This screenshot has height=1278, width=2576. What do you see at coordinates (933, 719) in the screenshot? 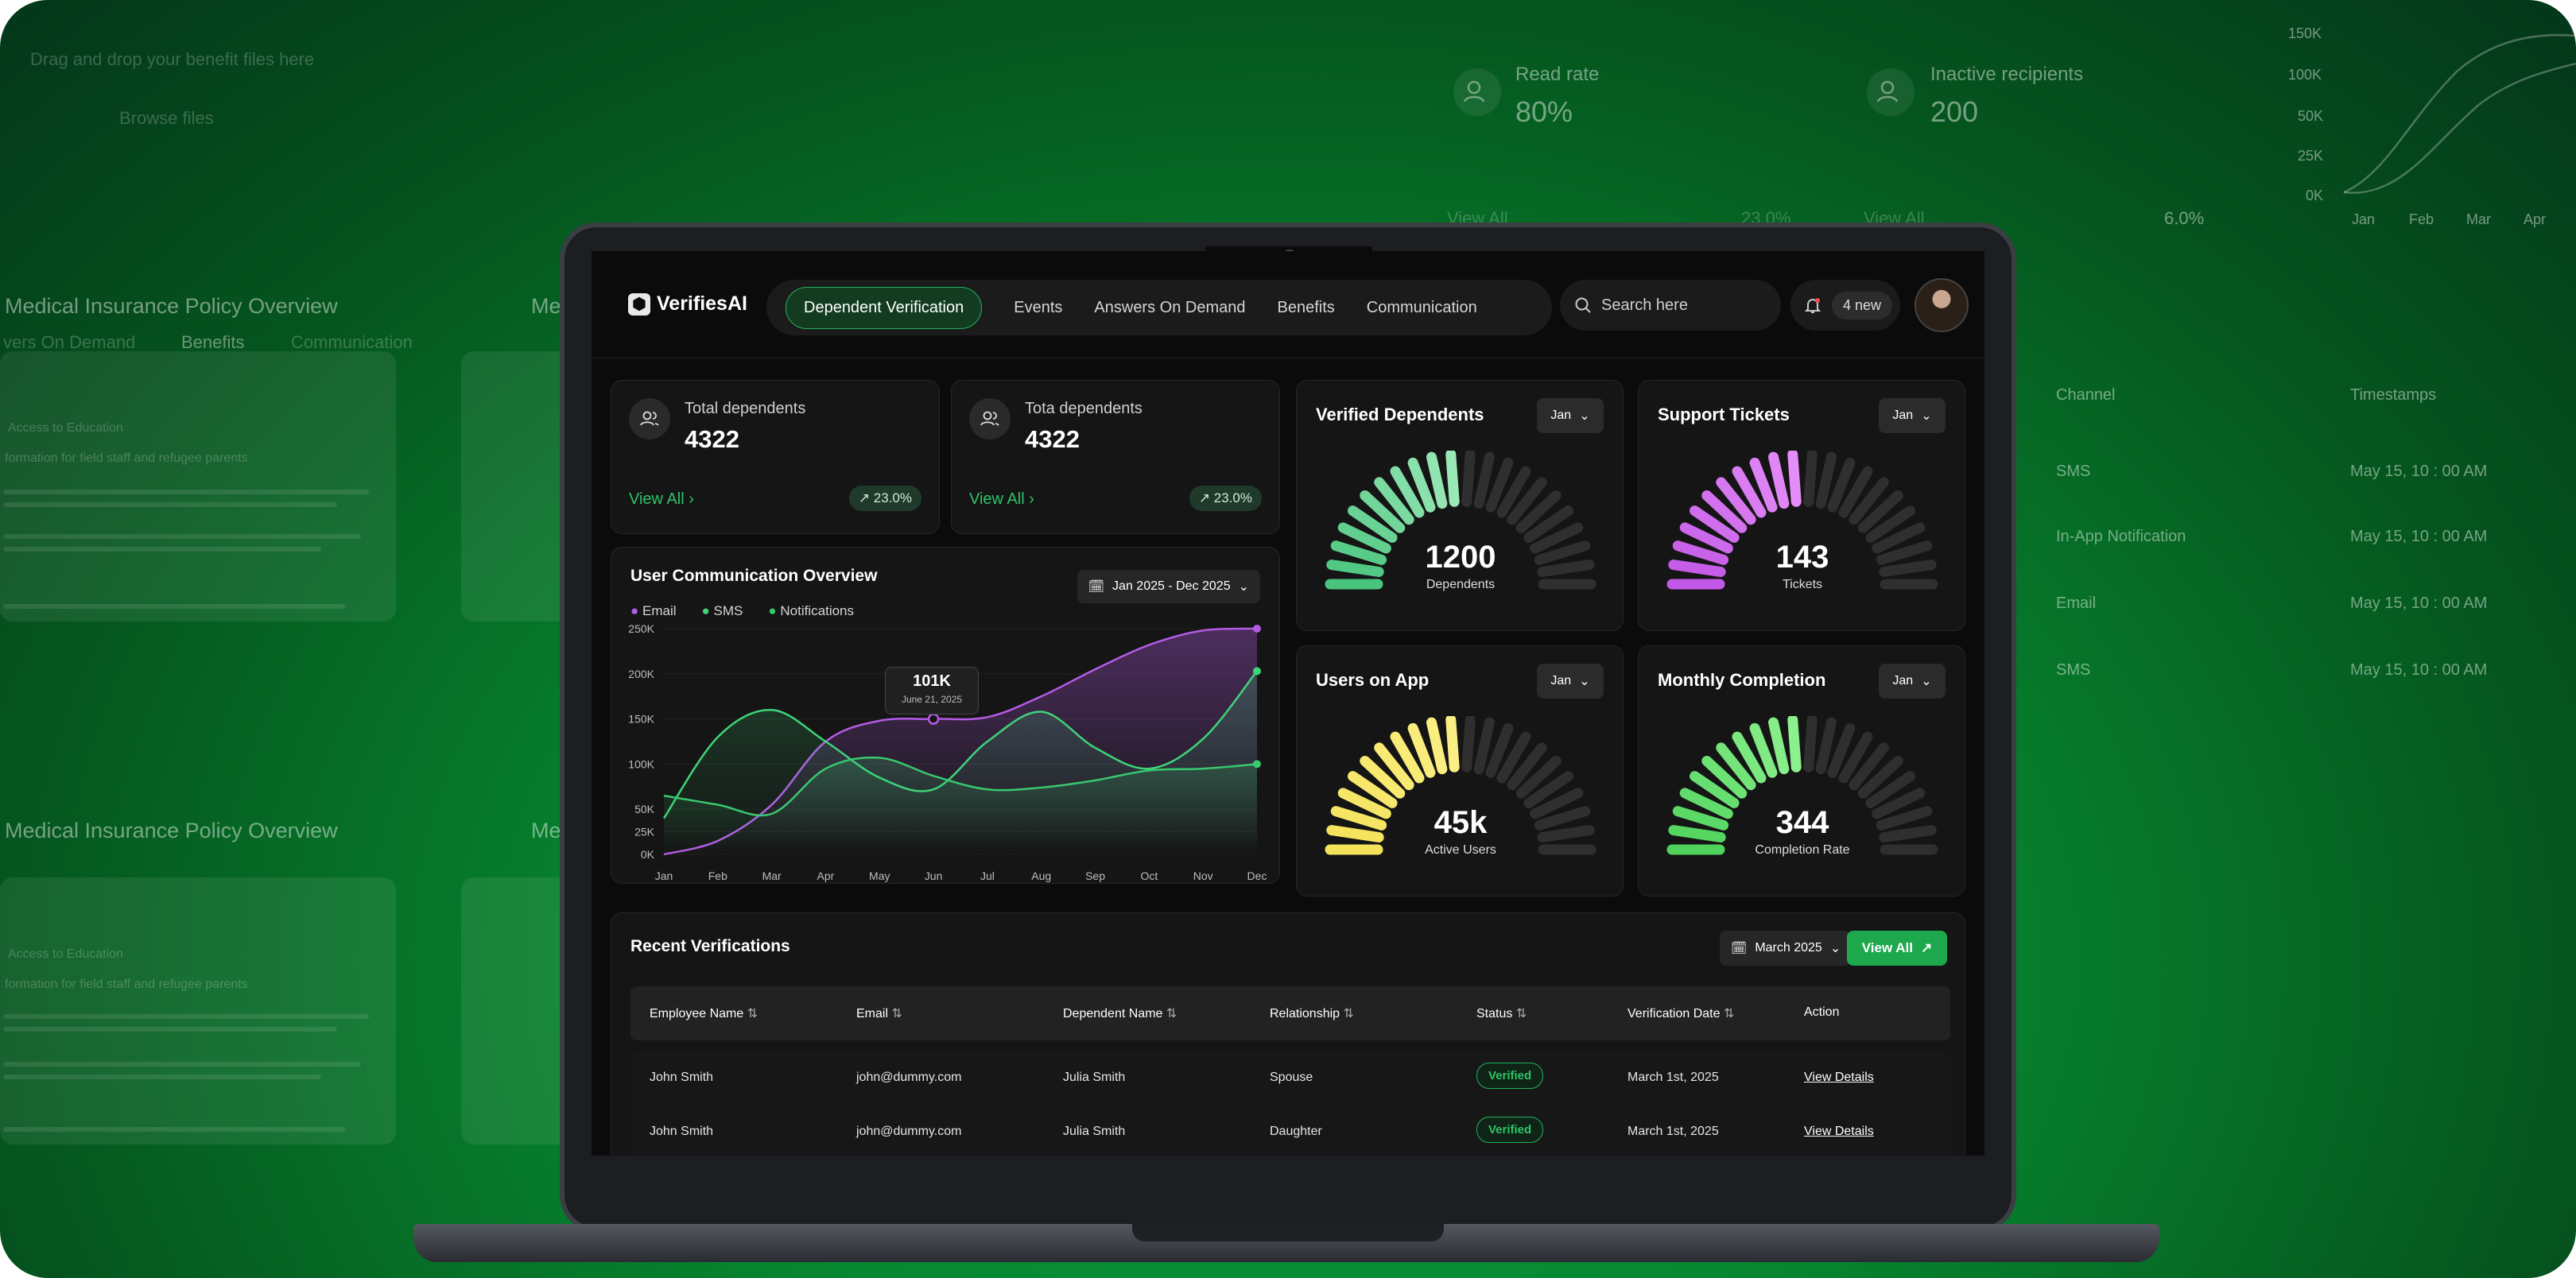
I see `tooltip-point` at bounding box center [933, 719].